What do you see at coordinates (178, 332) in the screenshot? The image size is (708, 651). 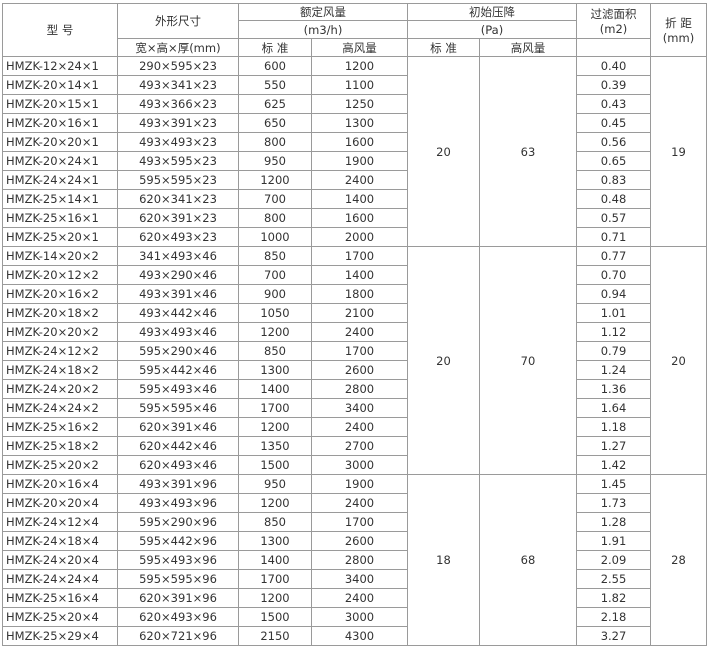 I see `size-cell: 493×493×46` at bounding box center [178, 332].